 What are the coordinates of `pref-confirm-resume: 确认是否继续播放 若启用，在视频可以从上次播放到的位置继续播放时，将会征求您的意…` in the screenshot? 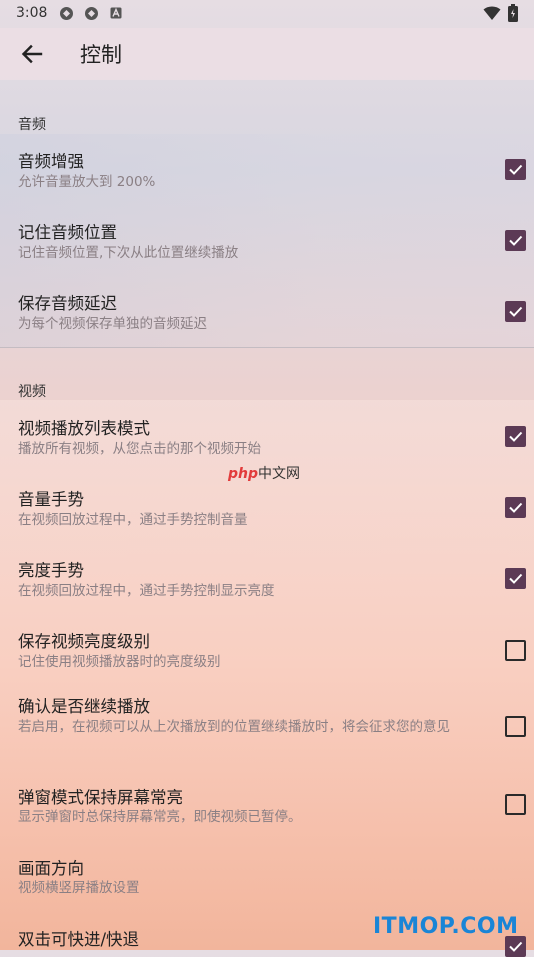 It's located at (267, 732).